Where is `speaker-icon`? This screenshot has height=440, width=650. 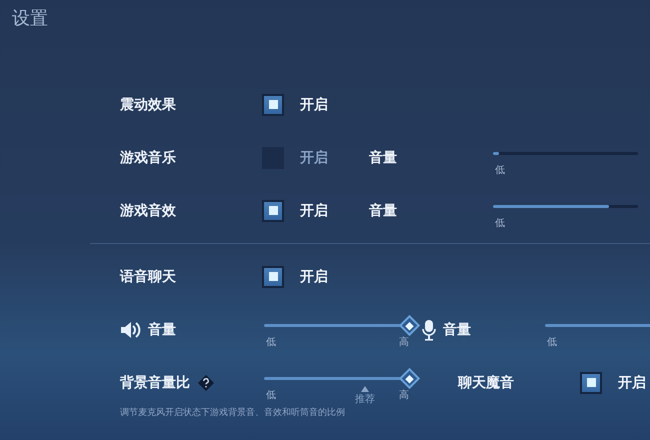 speaker-icon is located at coordinates (131, 329).